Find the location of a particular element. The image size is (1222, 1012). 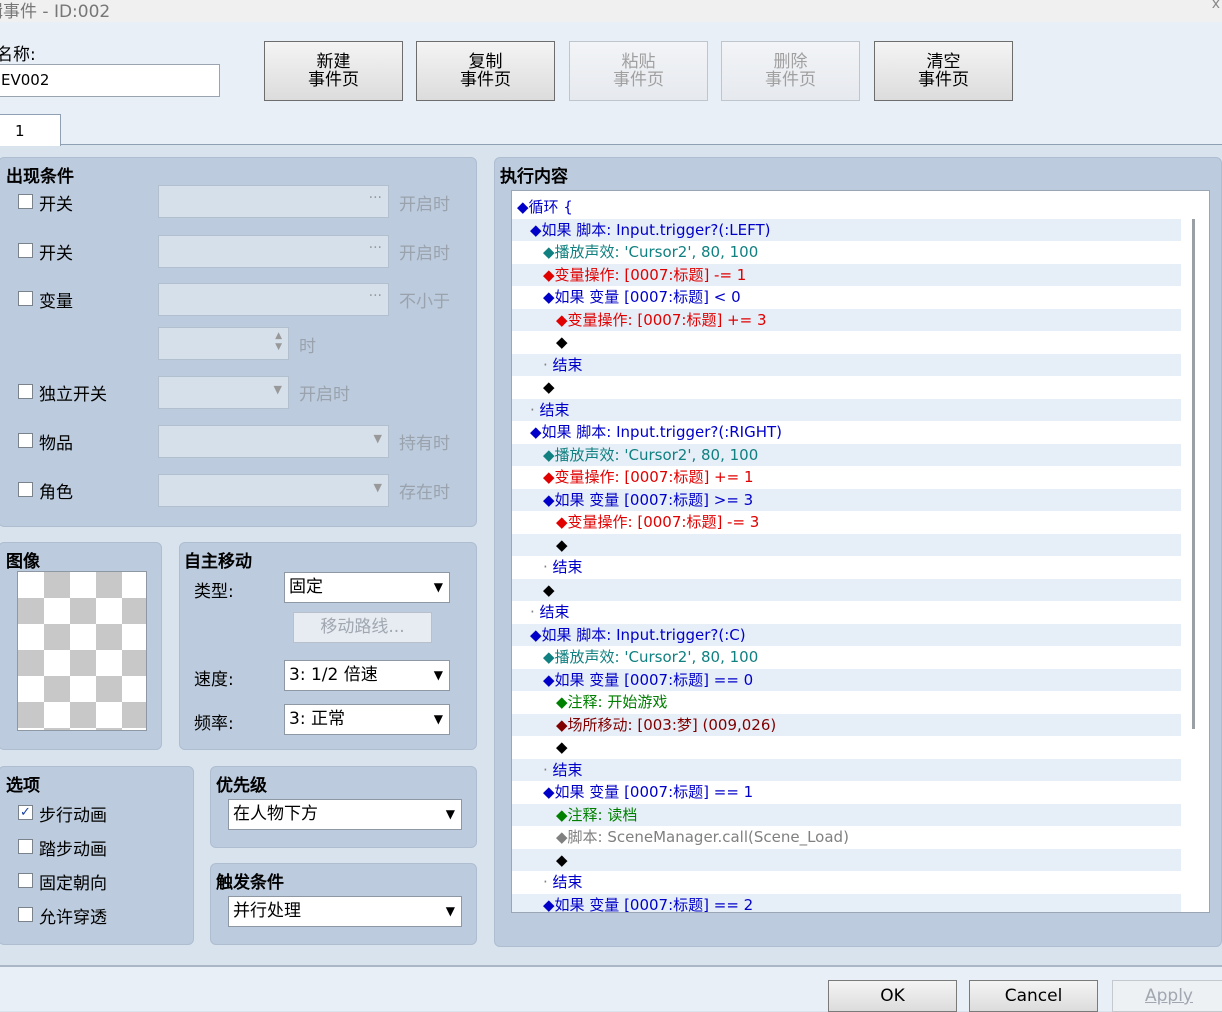

spinner-arrows-icon: ▲ ▼ is located at coordinates (278, 341).